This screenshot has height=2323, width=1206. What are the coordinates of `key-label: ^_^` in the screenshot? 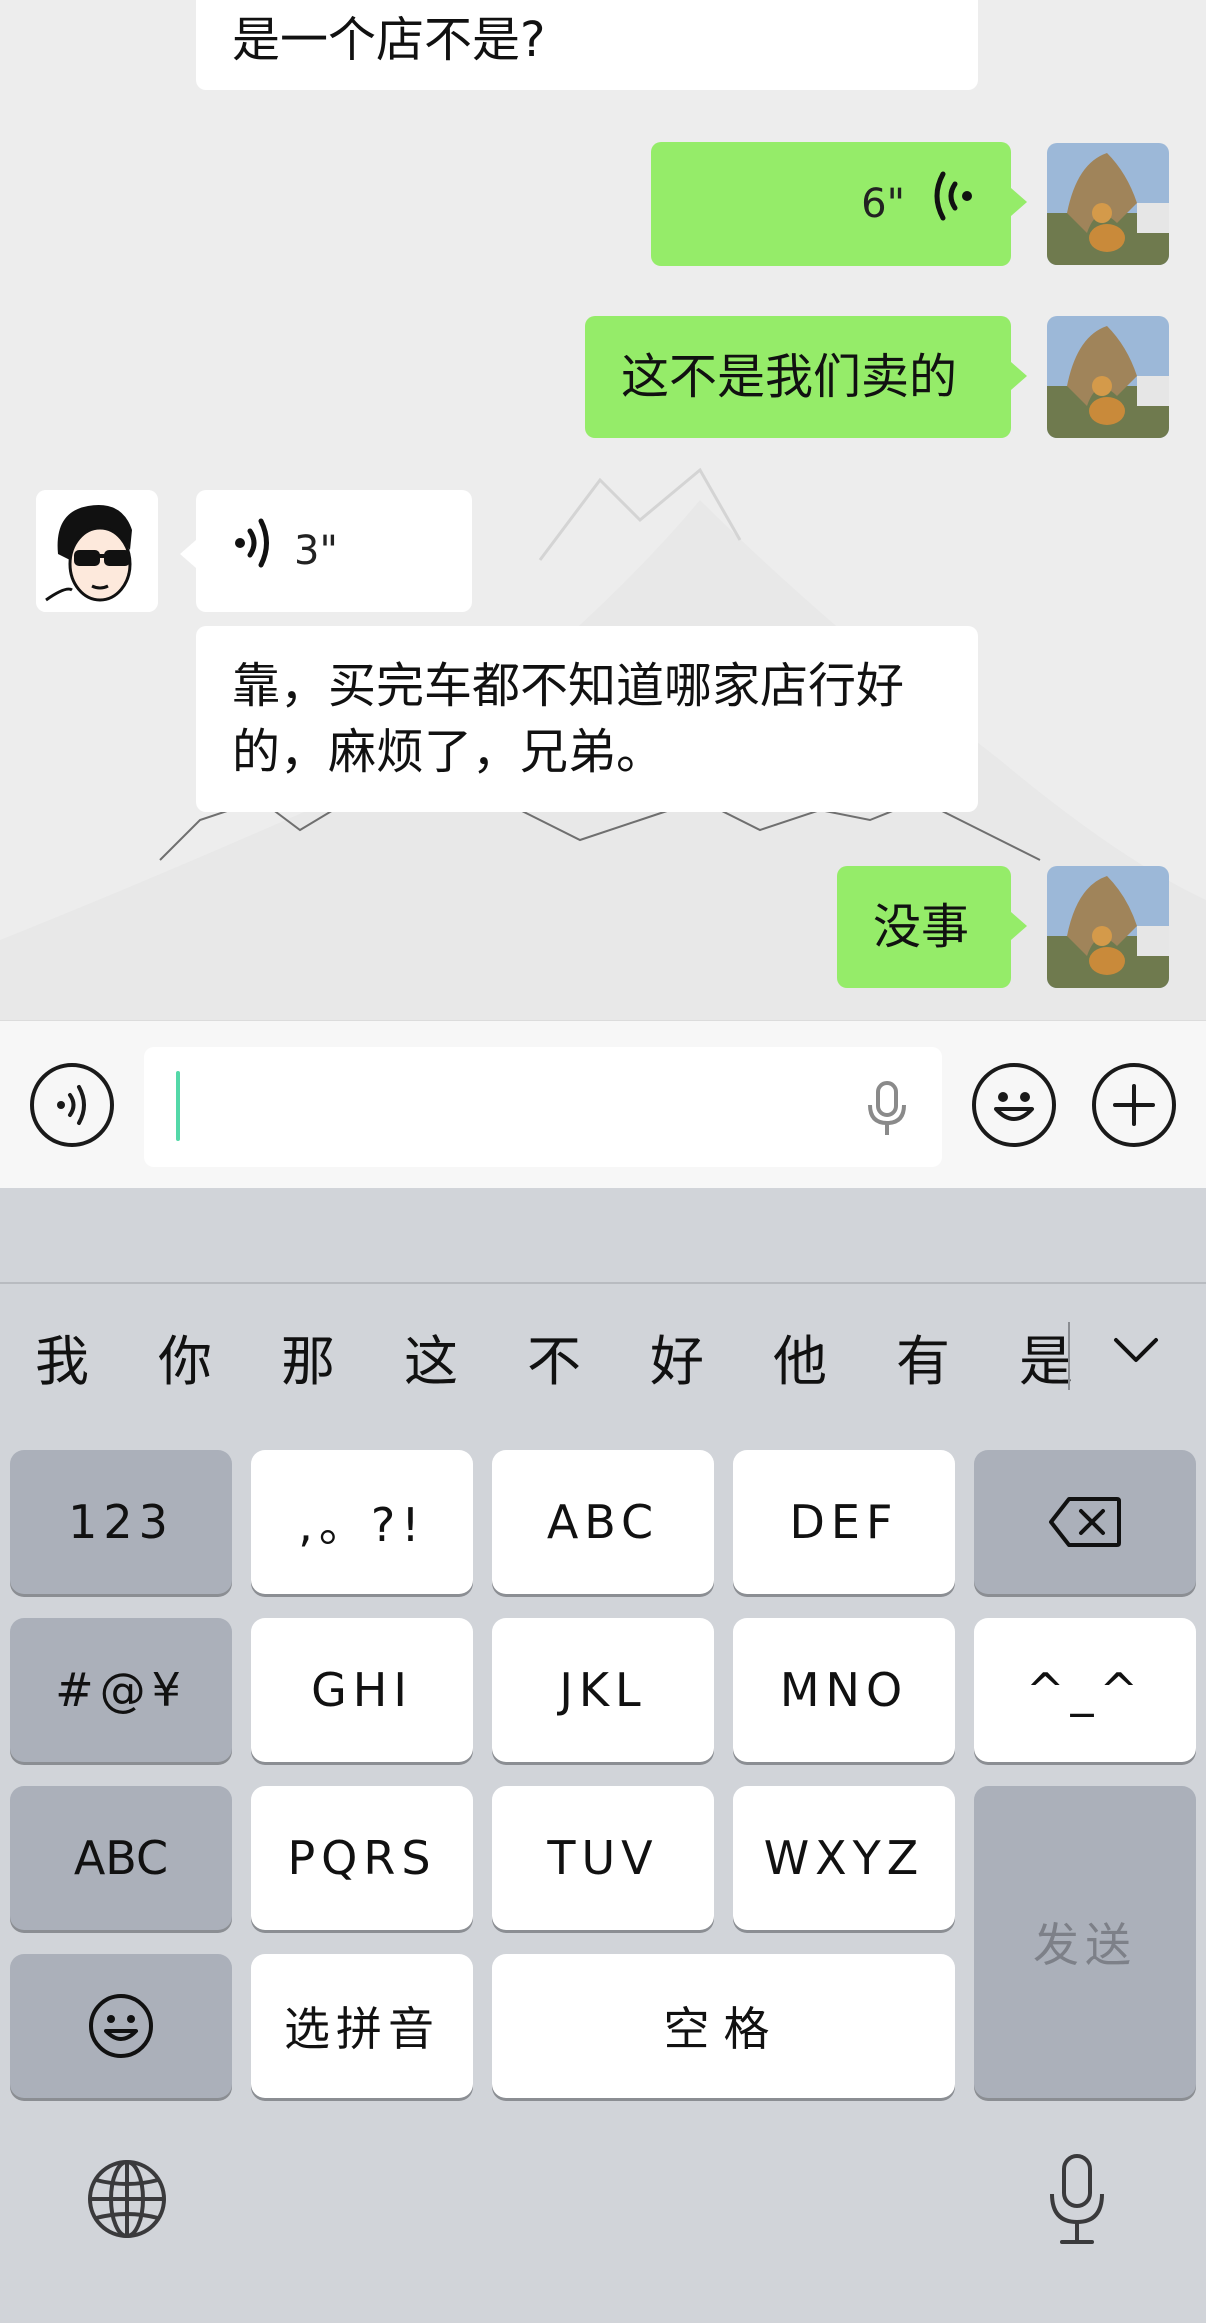 It's located at (1085, 1690).